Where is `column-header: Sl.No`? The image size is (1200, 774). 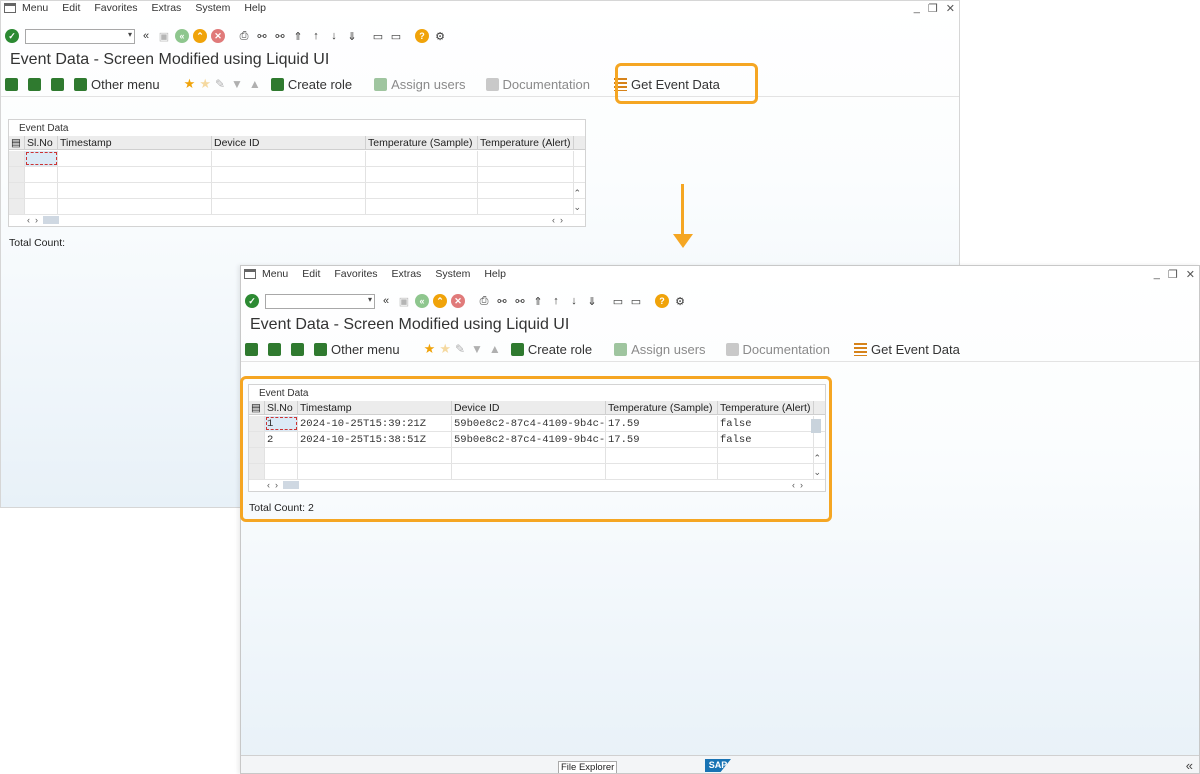
column-header: Sl.No is located at coordinates (41, 142).